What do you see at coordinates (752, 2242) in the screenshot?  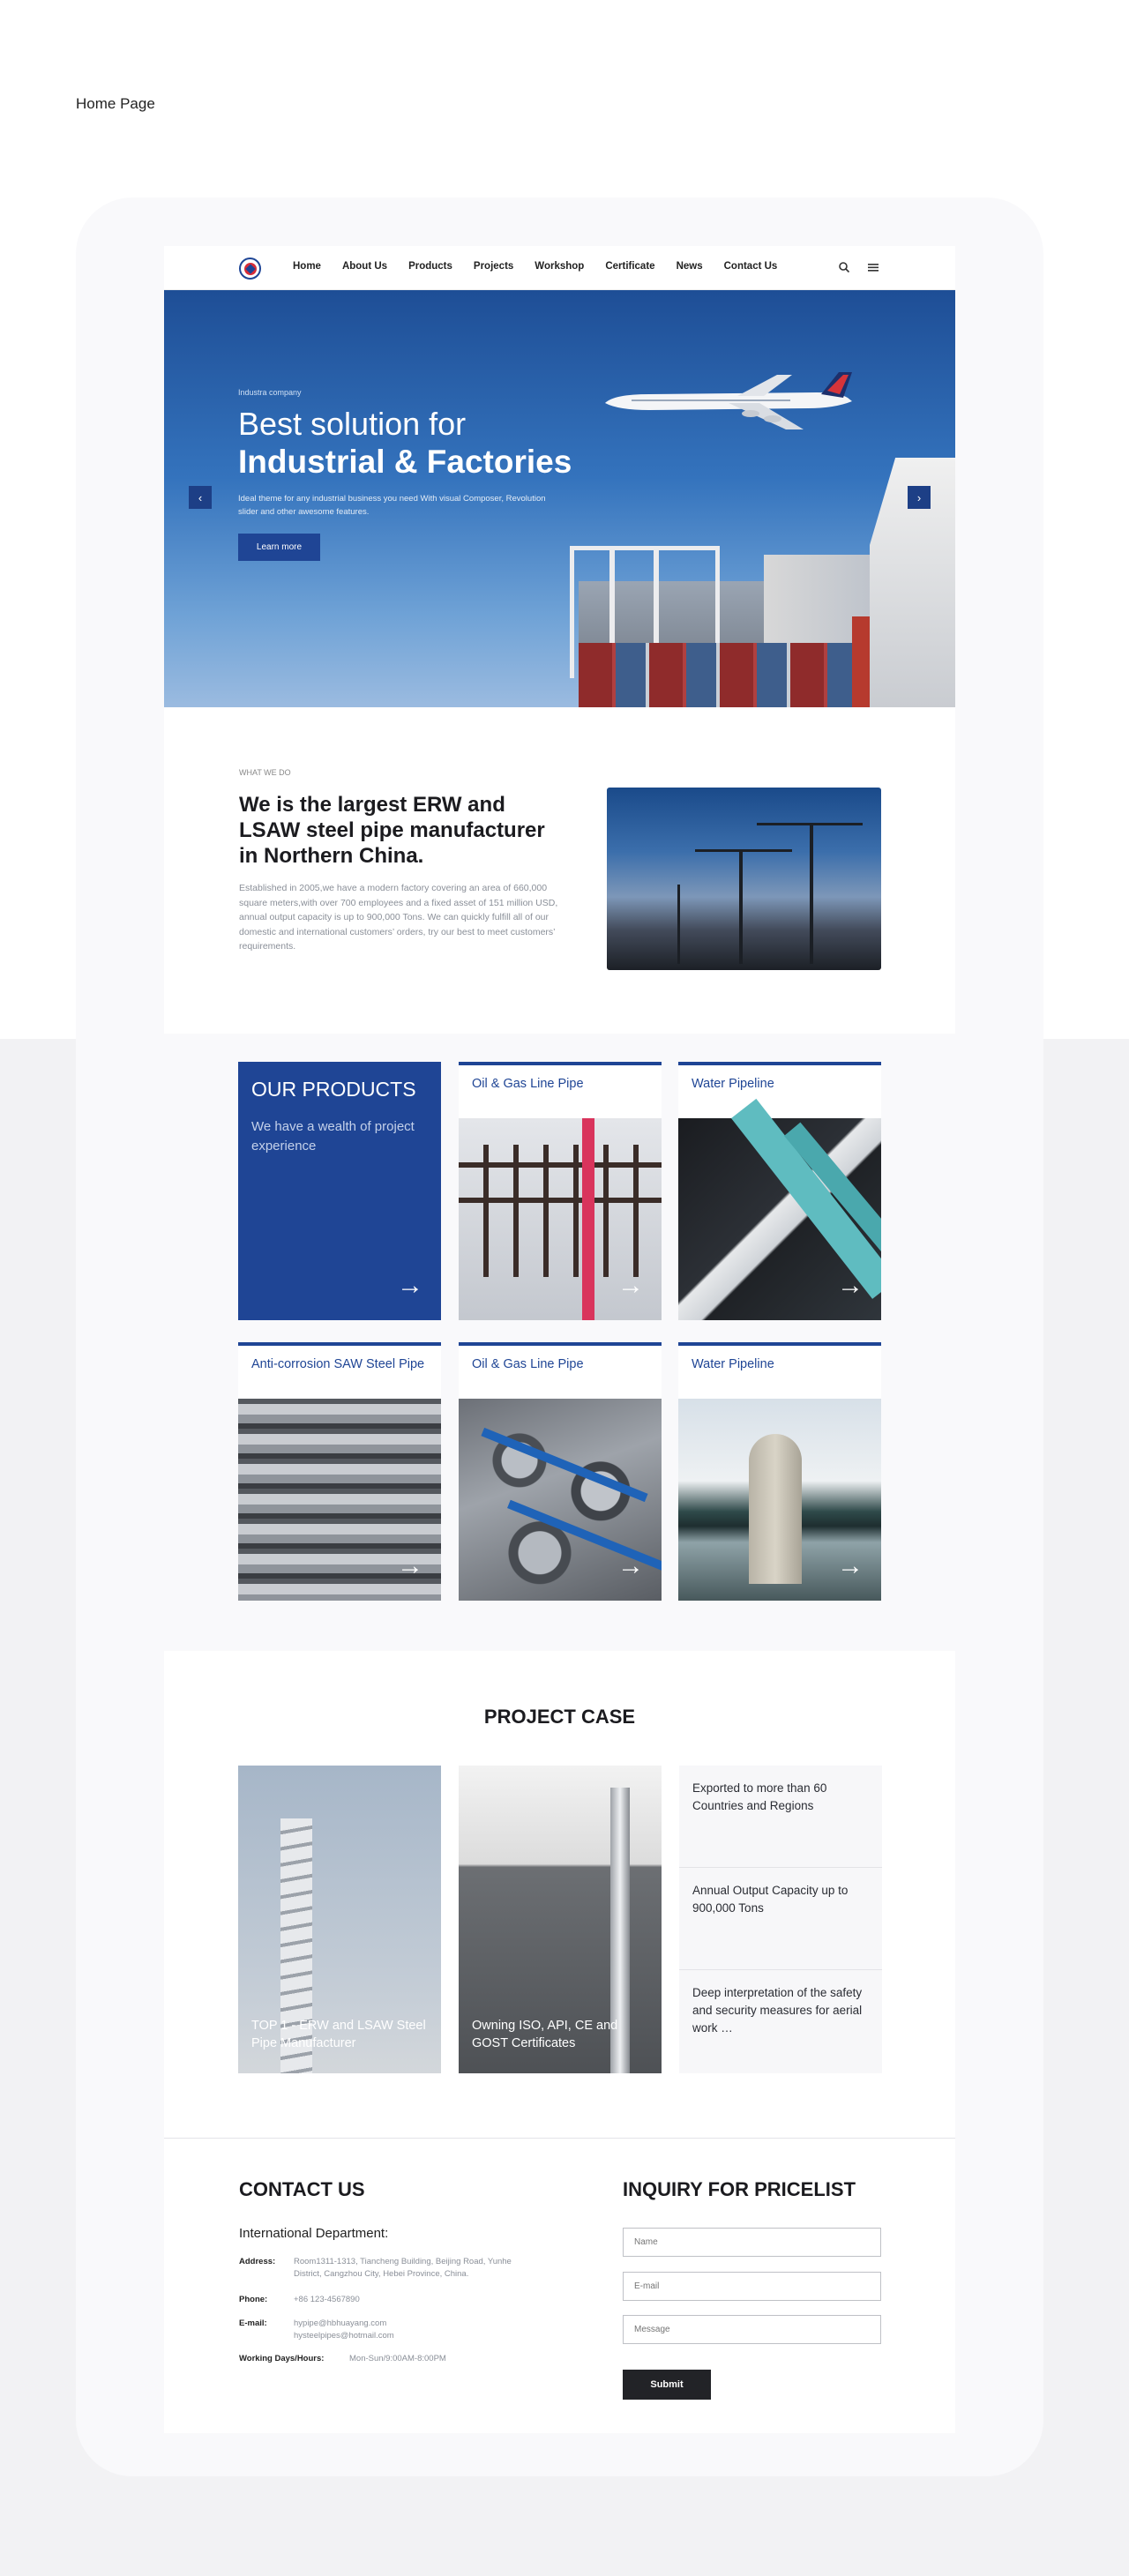 I see `name-field` at bounding box center [752, 2242].